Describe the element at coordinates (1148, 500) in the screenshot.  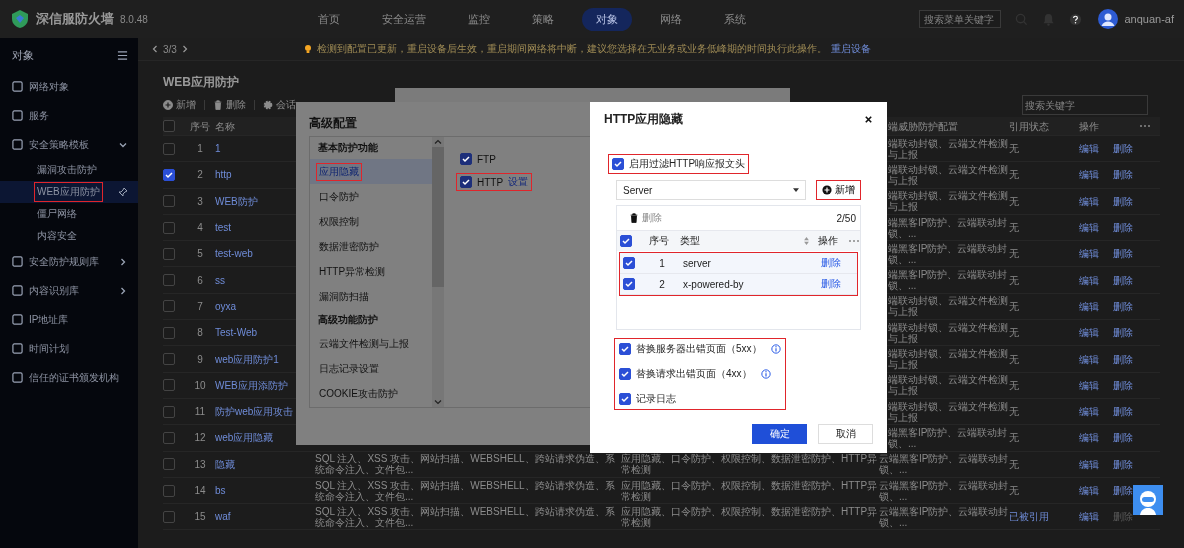
I see `assistant-icon` at that location.